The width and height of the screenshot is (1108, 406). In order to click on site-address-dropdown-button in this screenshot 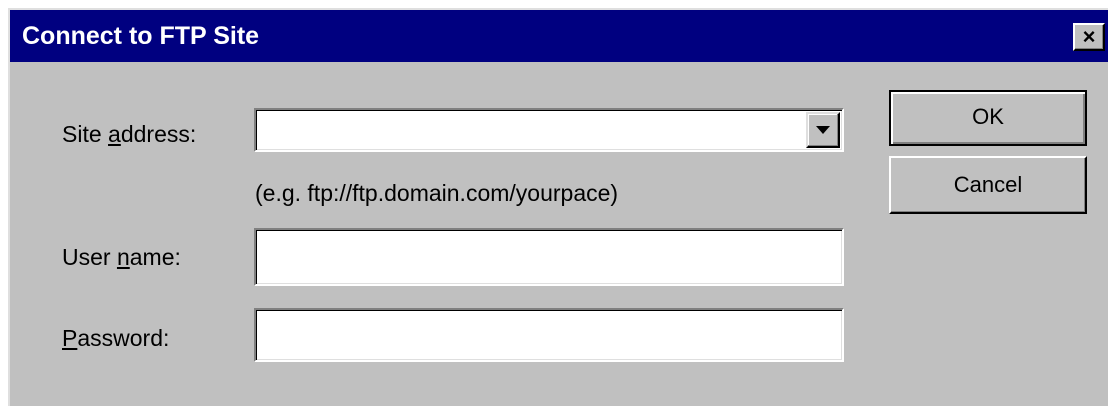, I will do `click(823, 130)`.